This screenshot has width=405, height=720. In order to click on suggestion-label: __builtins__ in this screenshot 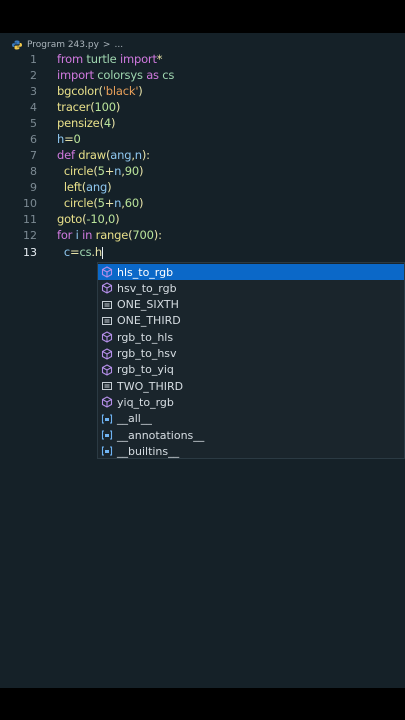, I will do `click(148, 451)`.